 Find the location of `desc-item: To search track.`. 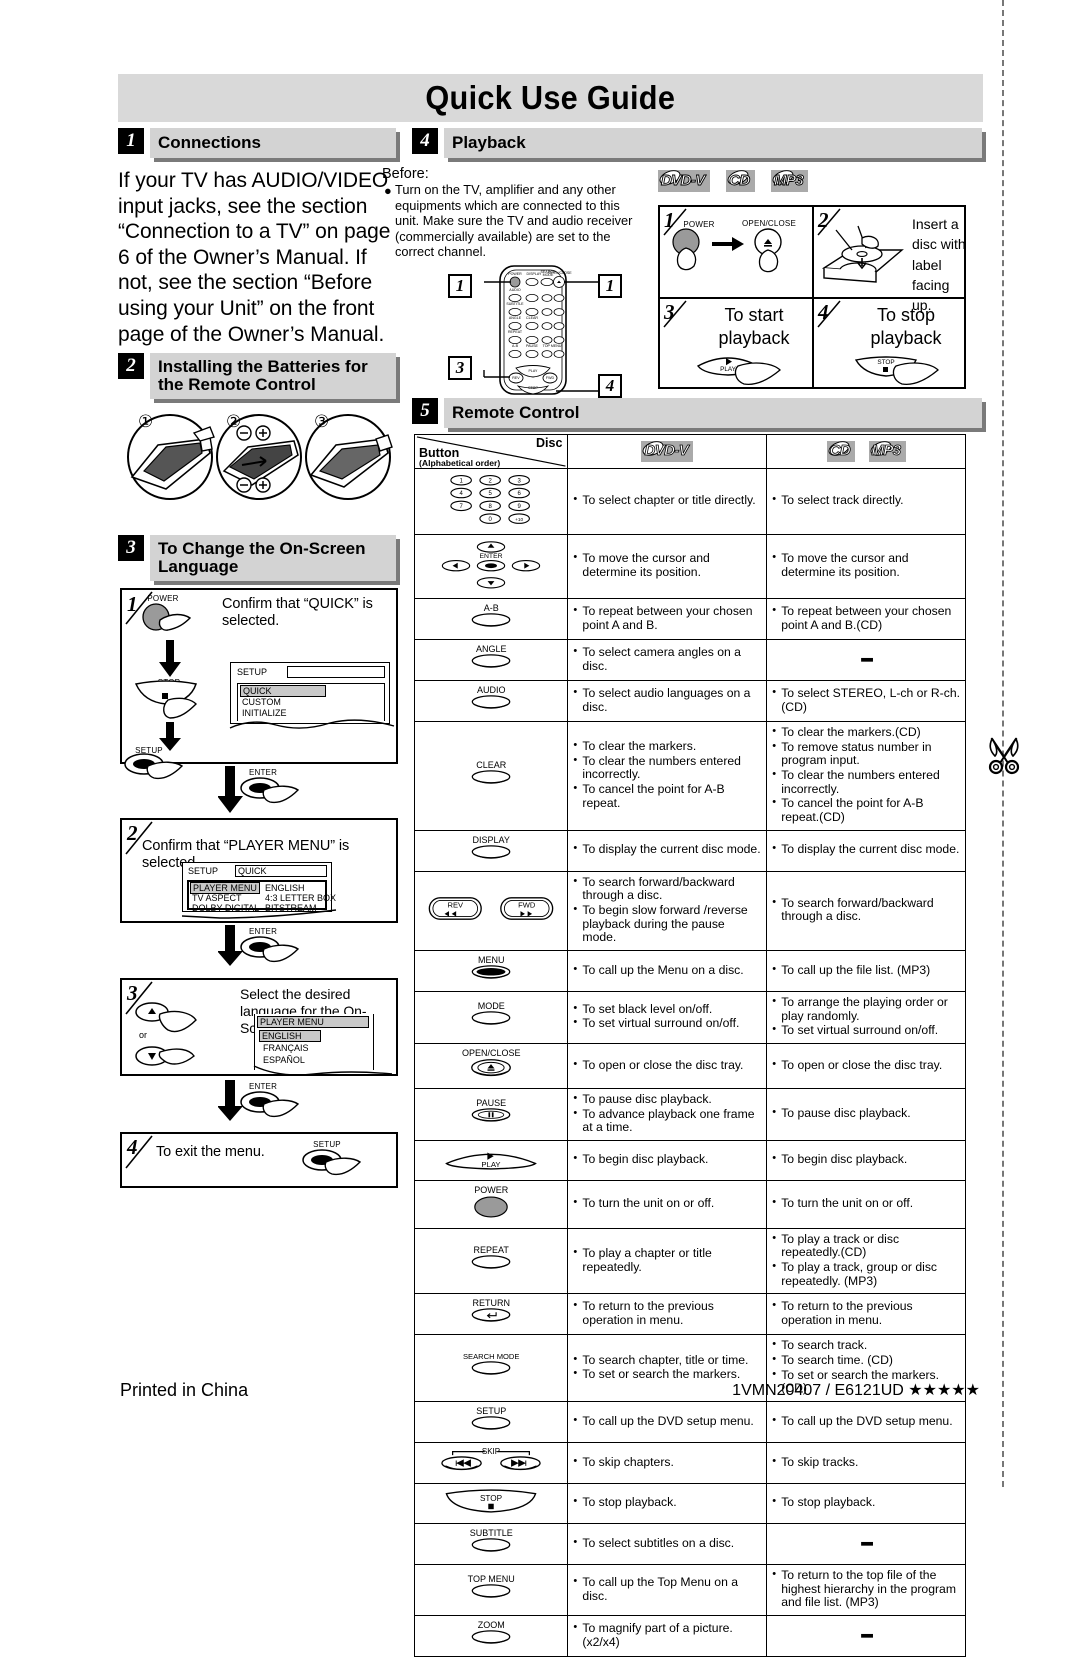

desc-item: To search track. is located at coordinates (866, 1345).